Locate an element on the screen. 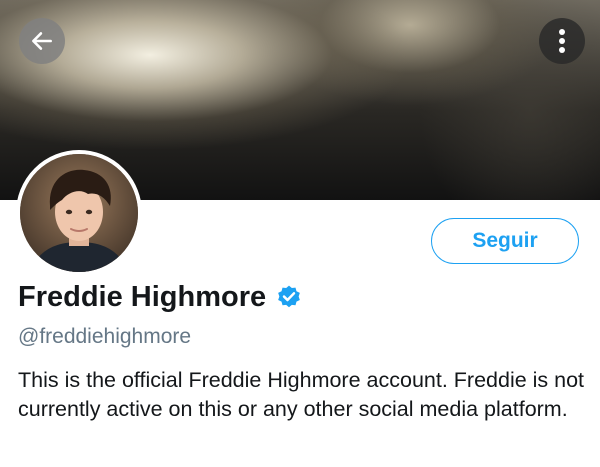  name-row: Freddie Highmore is located at coordinates (160, 297).